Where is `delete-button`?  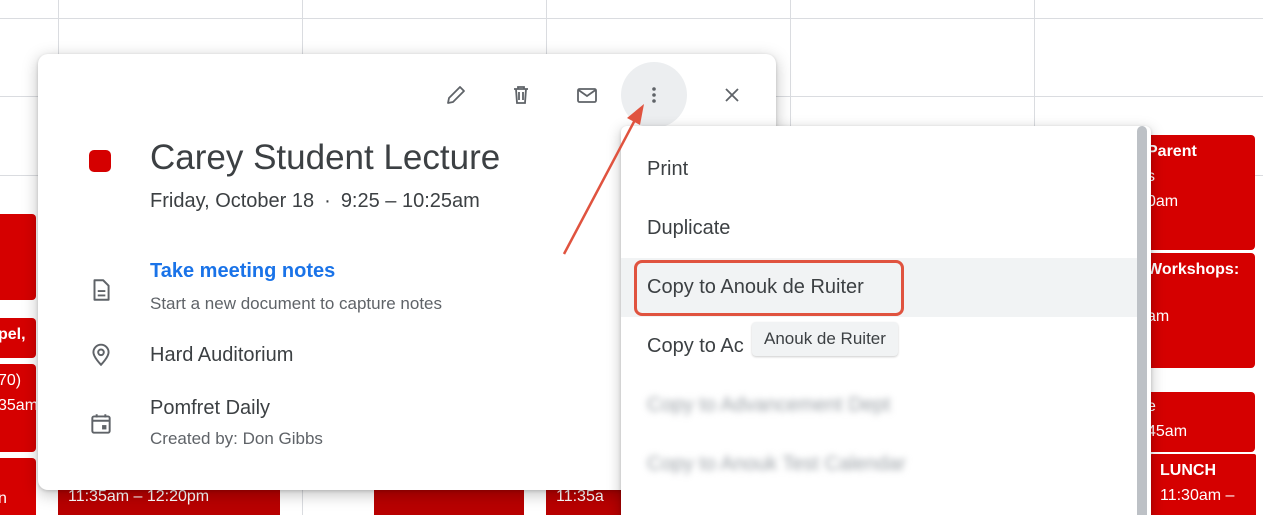
delete-button is located at coordinates (521, 95).